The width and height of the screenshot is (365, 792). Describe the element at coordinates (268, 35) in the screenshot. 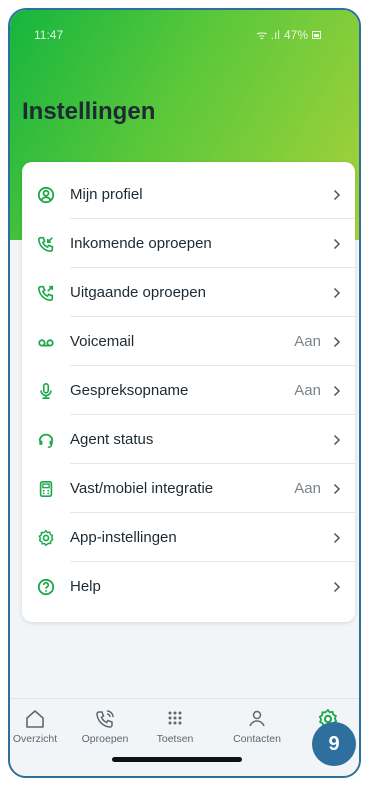

I see `signal-icon: ᯤ .ıl` at that location.